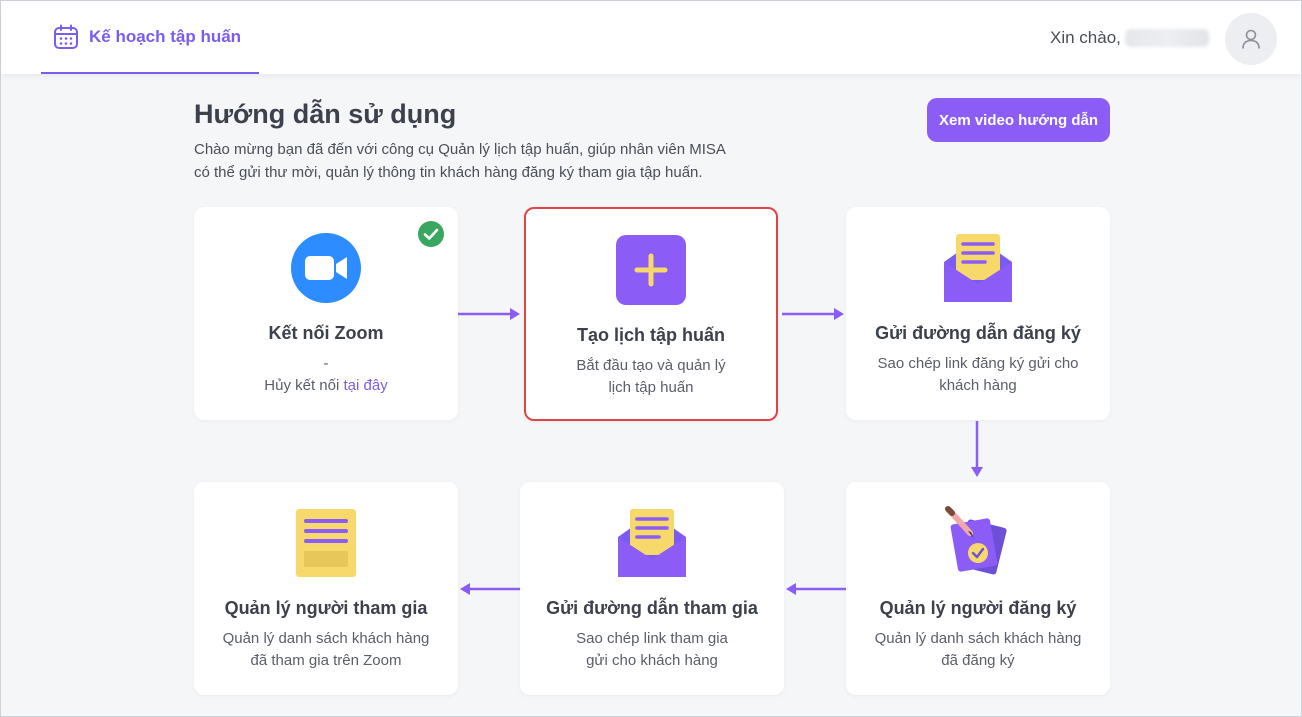 This screenshot has width=1302, height=717. What do you see at coordinates (326, 333) in the screenshot?
I see `card-title: Kết nối Zoom` at bounding box center [326, 333].